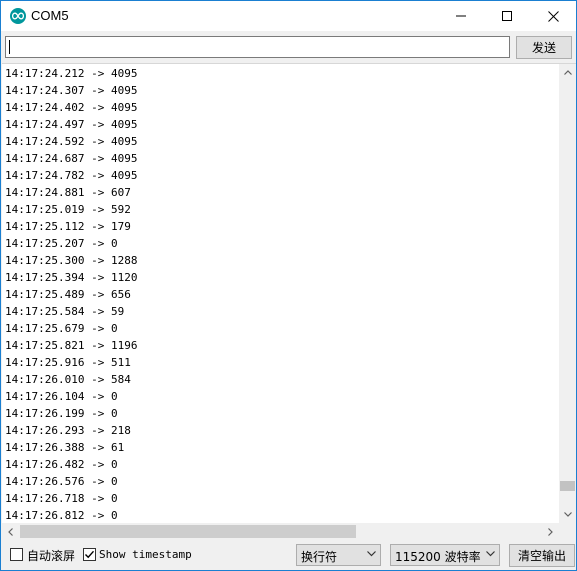  Describe the element at coordinates (567, 514) in the screenshot. I see `scroll-down-arrow-icon` at that location.